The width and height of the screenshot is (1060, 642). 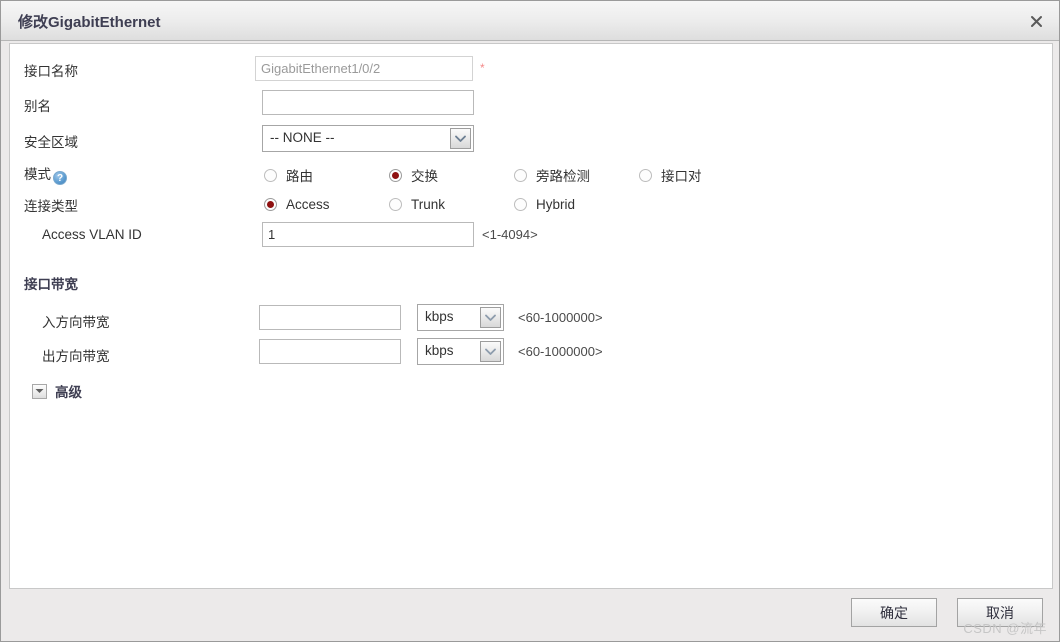 What do you see at coordinates (439, 316) in the screenshot?
I see `inbound-bandwidth-unit-value: kbps` at bounding box center [439, 316].